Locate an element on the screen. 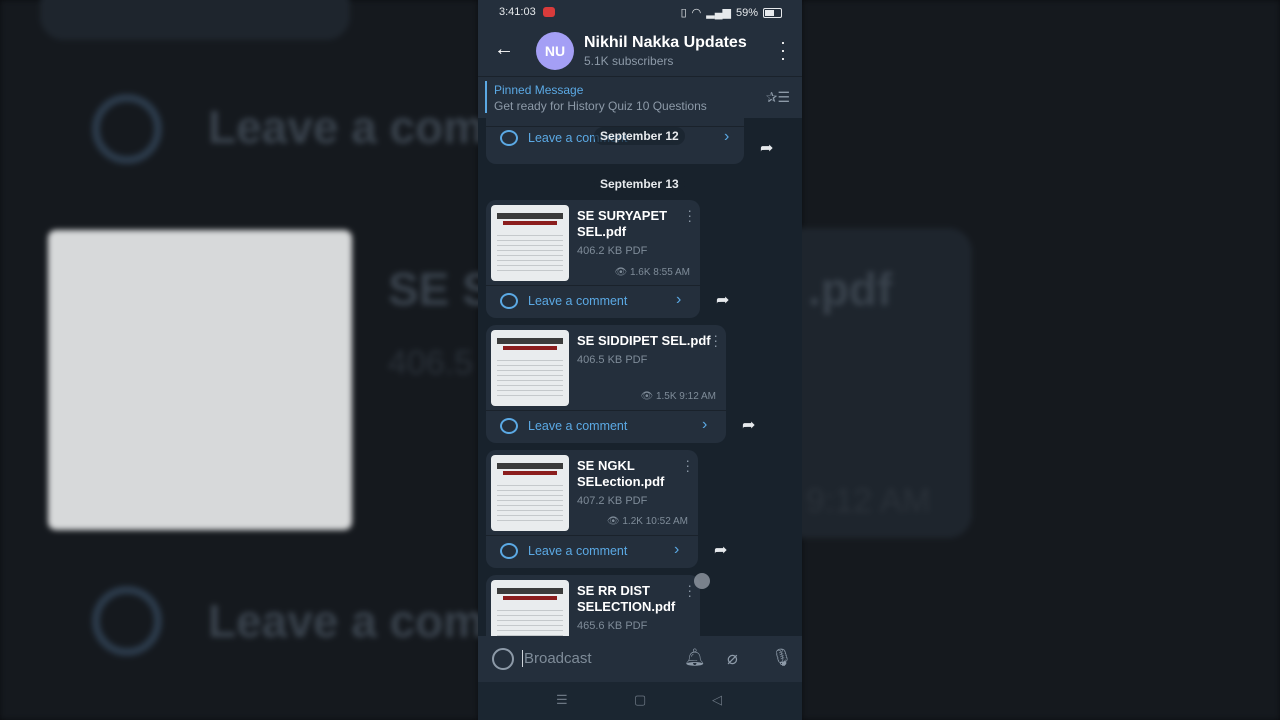 The height and width of the screenshot is (720, 1280). screen-record-icon is located at coordinates (549, 12).